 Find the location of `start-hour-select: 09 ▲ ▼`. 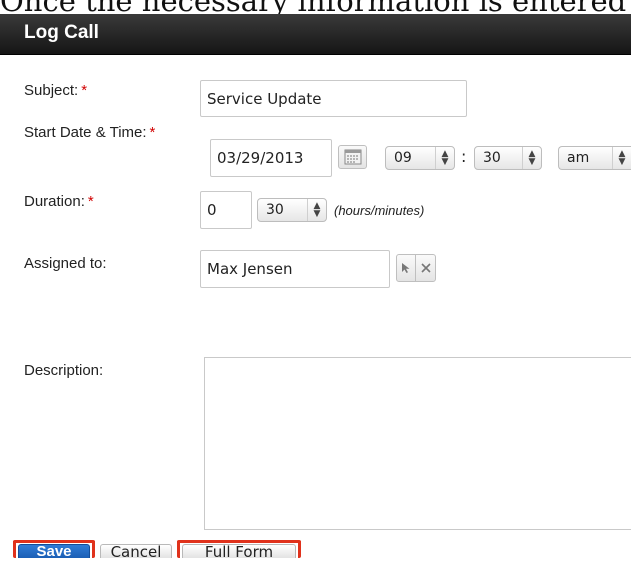

start-hour-select: 09 ▲ ▼ is located at coordinates (420, 158).